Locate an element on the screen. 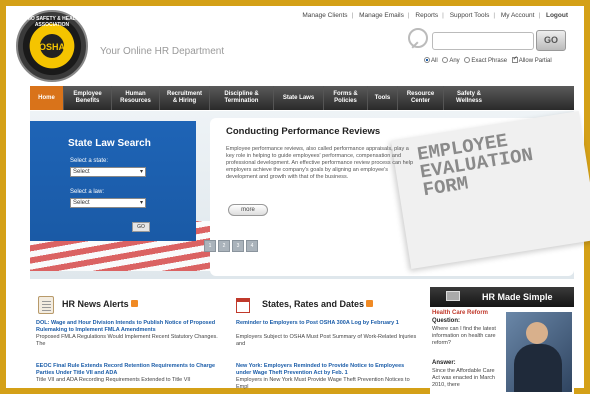 The height and width of the screenshot is (394, 590). logo-text: OSHA is located at coordinates (51, 47).